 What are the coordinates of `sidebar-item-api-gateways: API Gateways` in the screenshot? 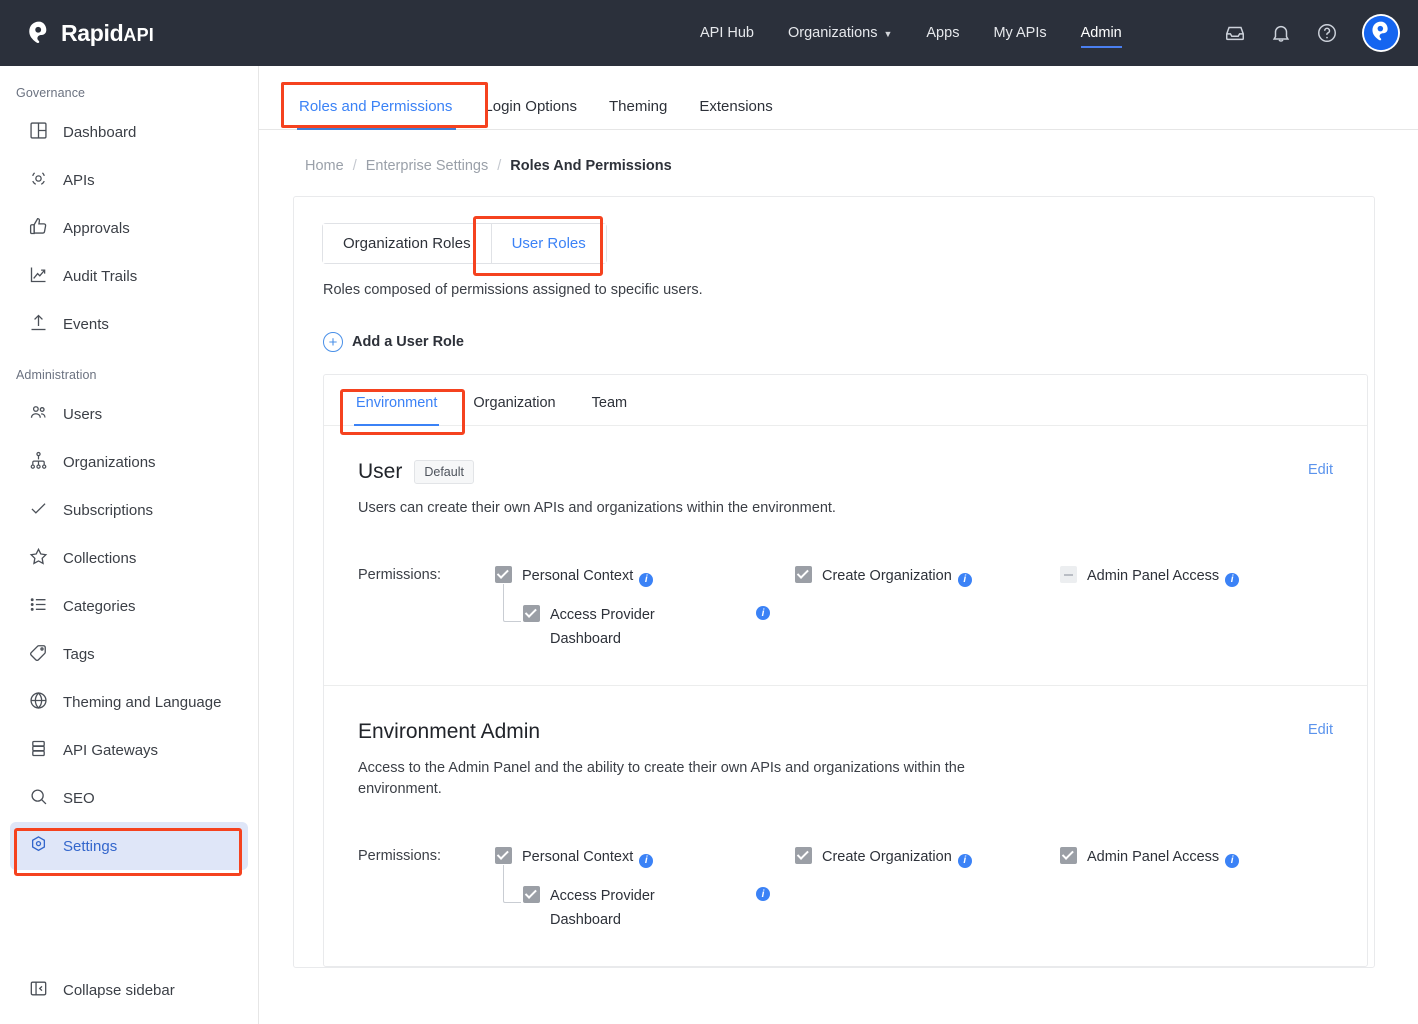 It's located at (129, 750).